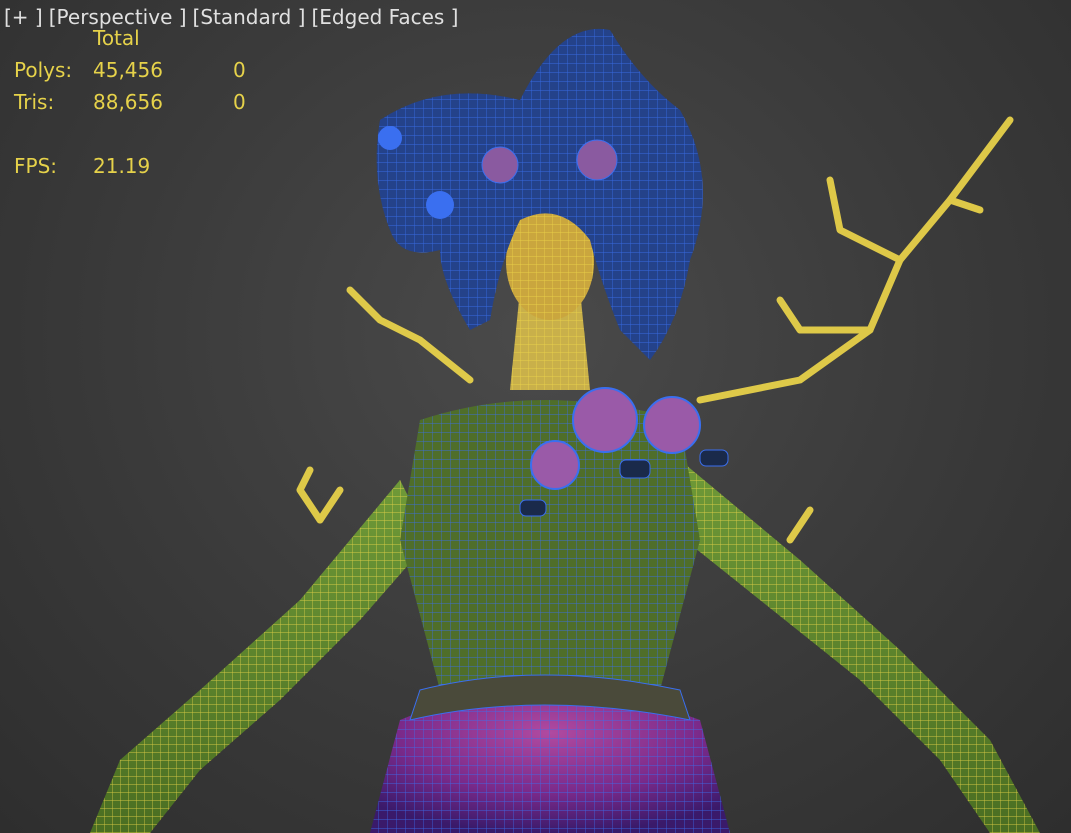  I want to click on polys-selected: 0, so click(239, 70).